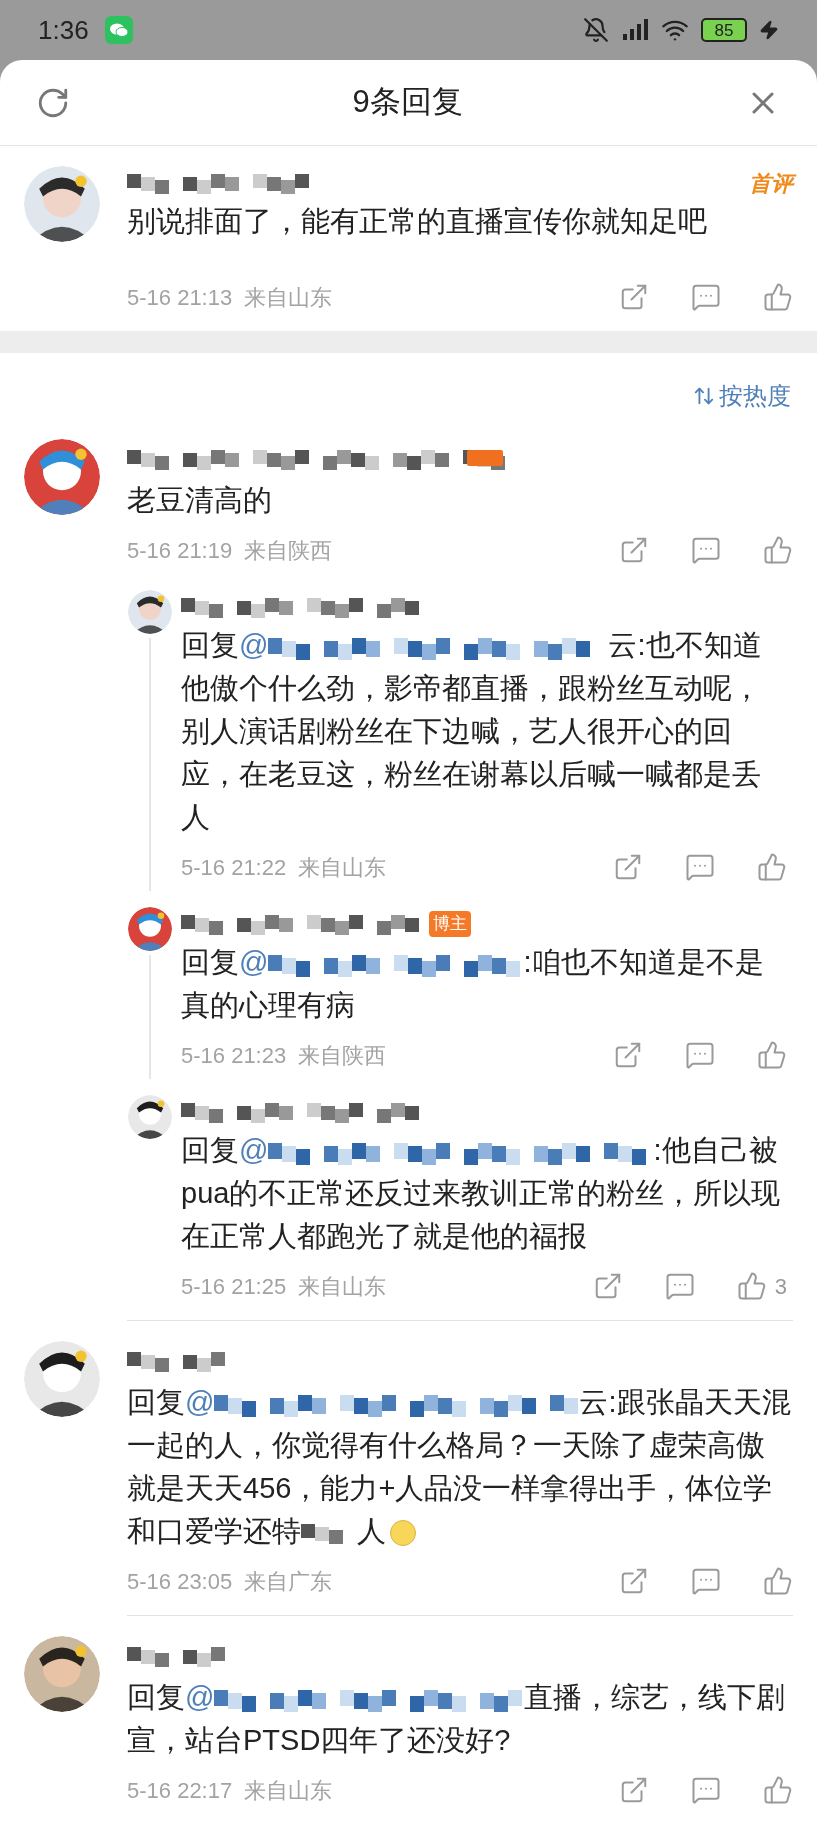 Image resolution: width=817 pixels, height=1840 pixels. I want to click on comment-time: 5-16 21:22, so click(234, 867).